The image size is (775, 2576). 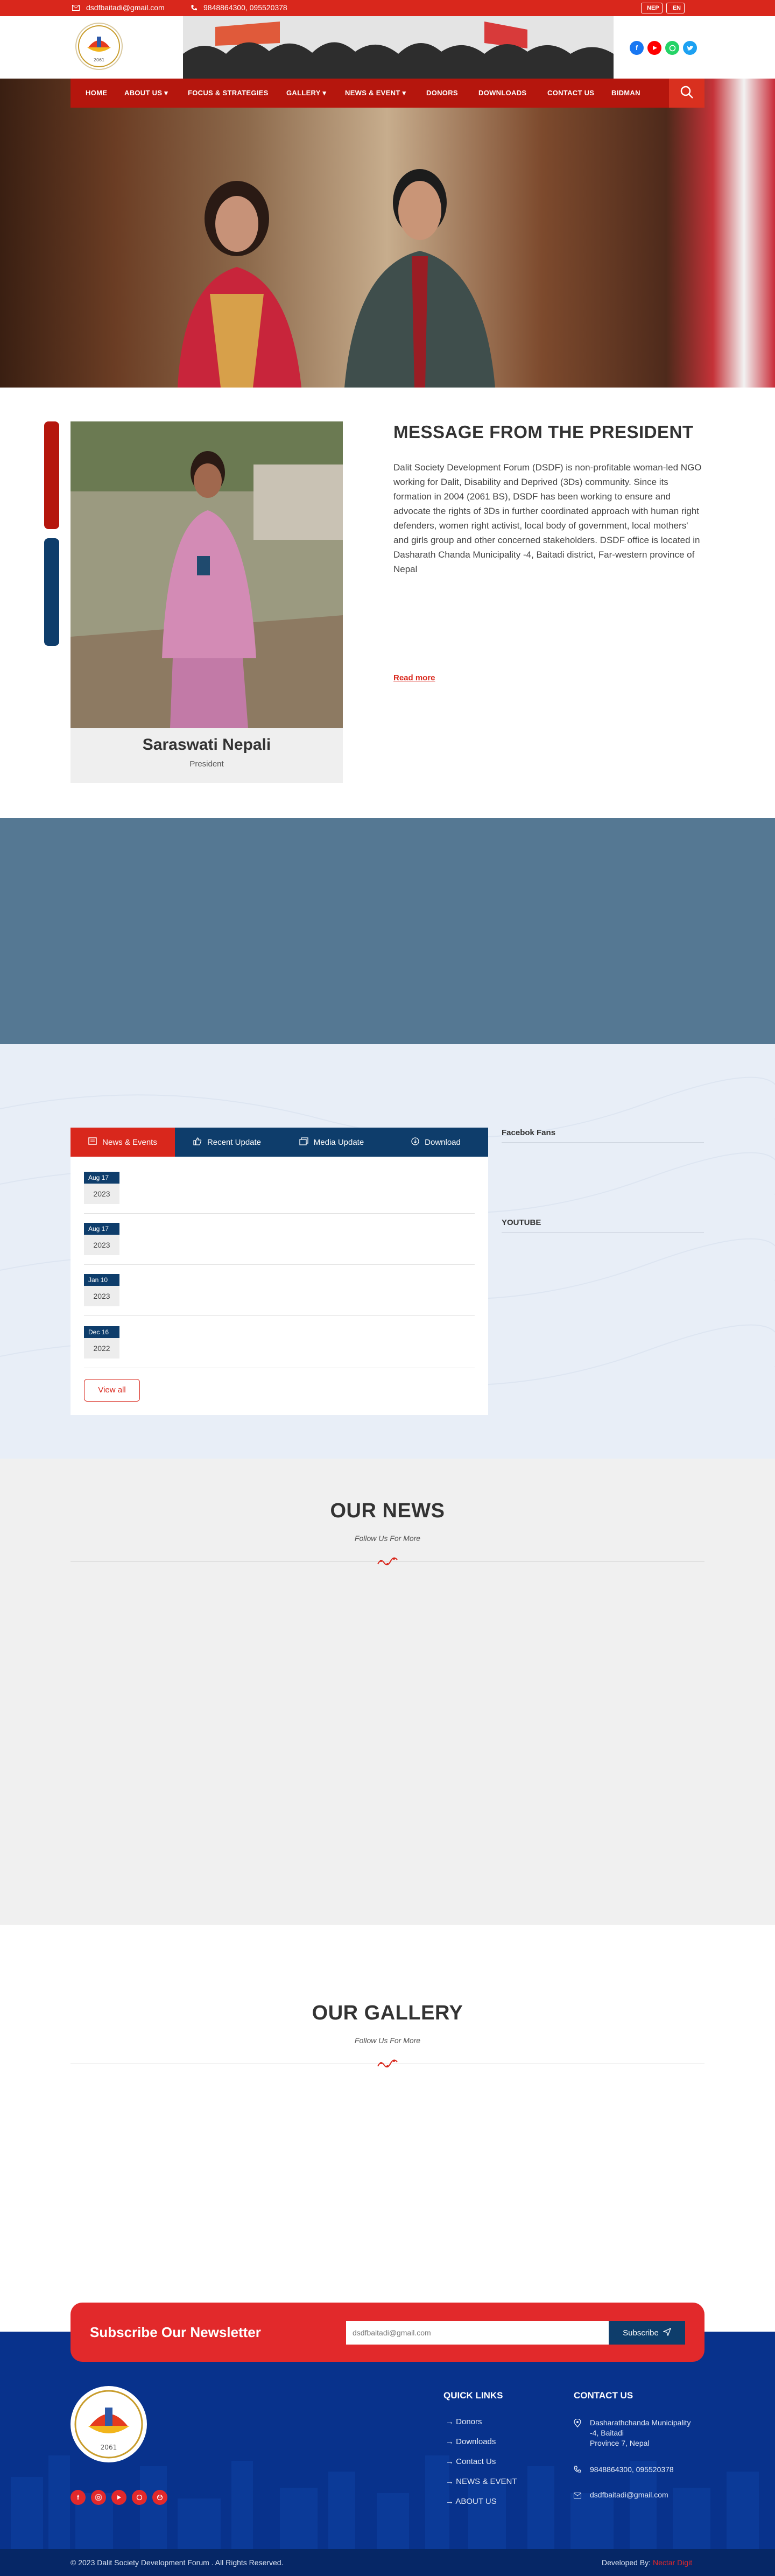 What do you see at coordinates (640, 2423) in the screenshot?
I see `contact-address-line1: Dasharathchanda Municipality` at bounding box center [640, 2423].